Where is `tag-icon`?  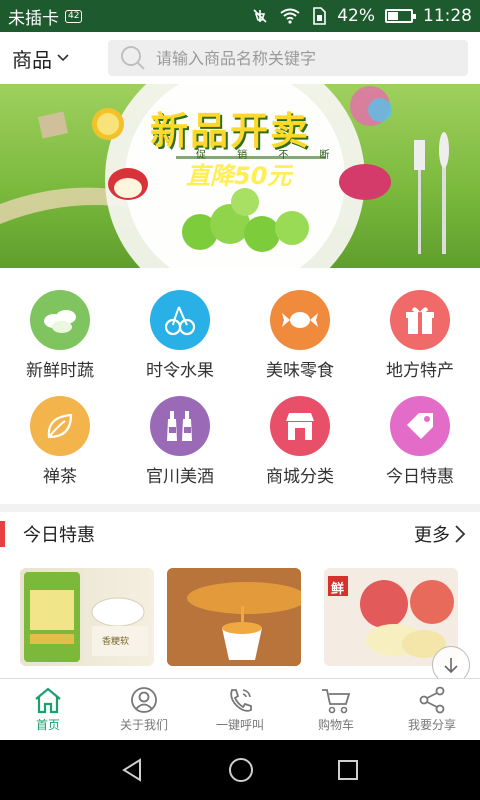 tag-icon is located at coordinates (420, 426).